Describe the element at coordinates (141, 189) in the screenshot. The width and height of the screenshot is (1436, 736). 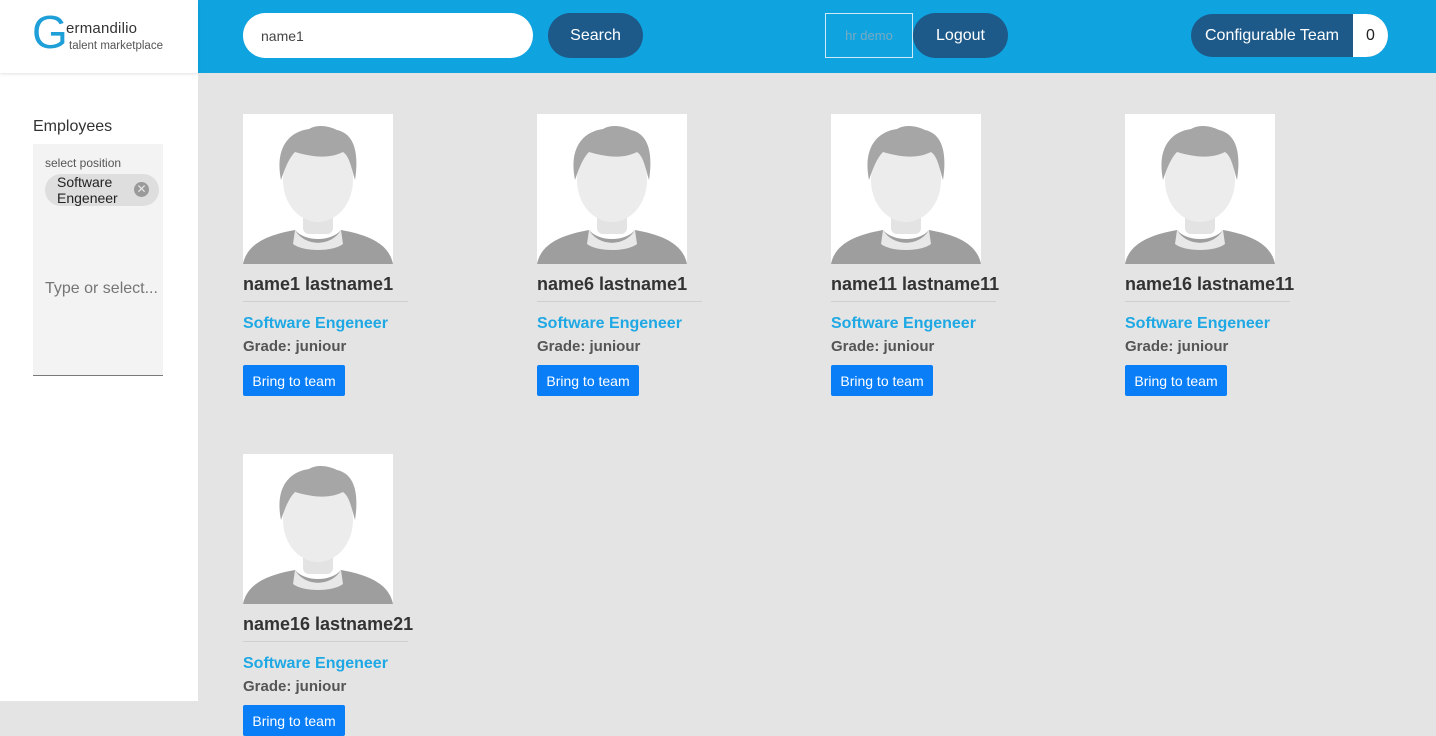
I see `chip-remove-icon: ✕` at that location.